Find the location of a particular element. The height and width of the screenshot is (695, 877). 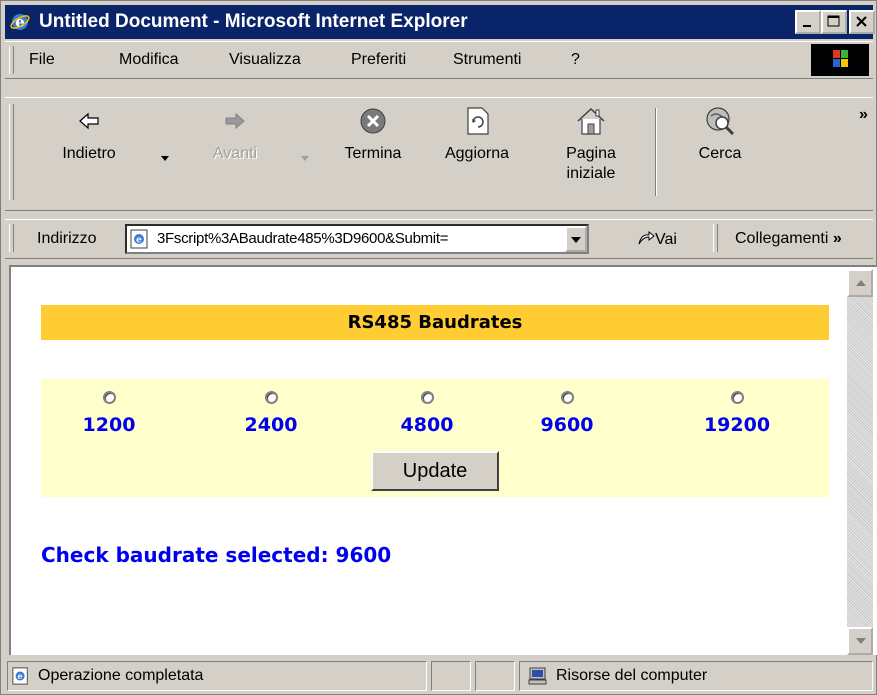

minimize-icon is located at coordinates (807, 26).